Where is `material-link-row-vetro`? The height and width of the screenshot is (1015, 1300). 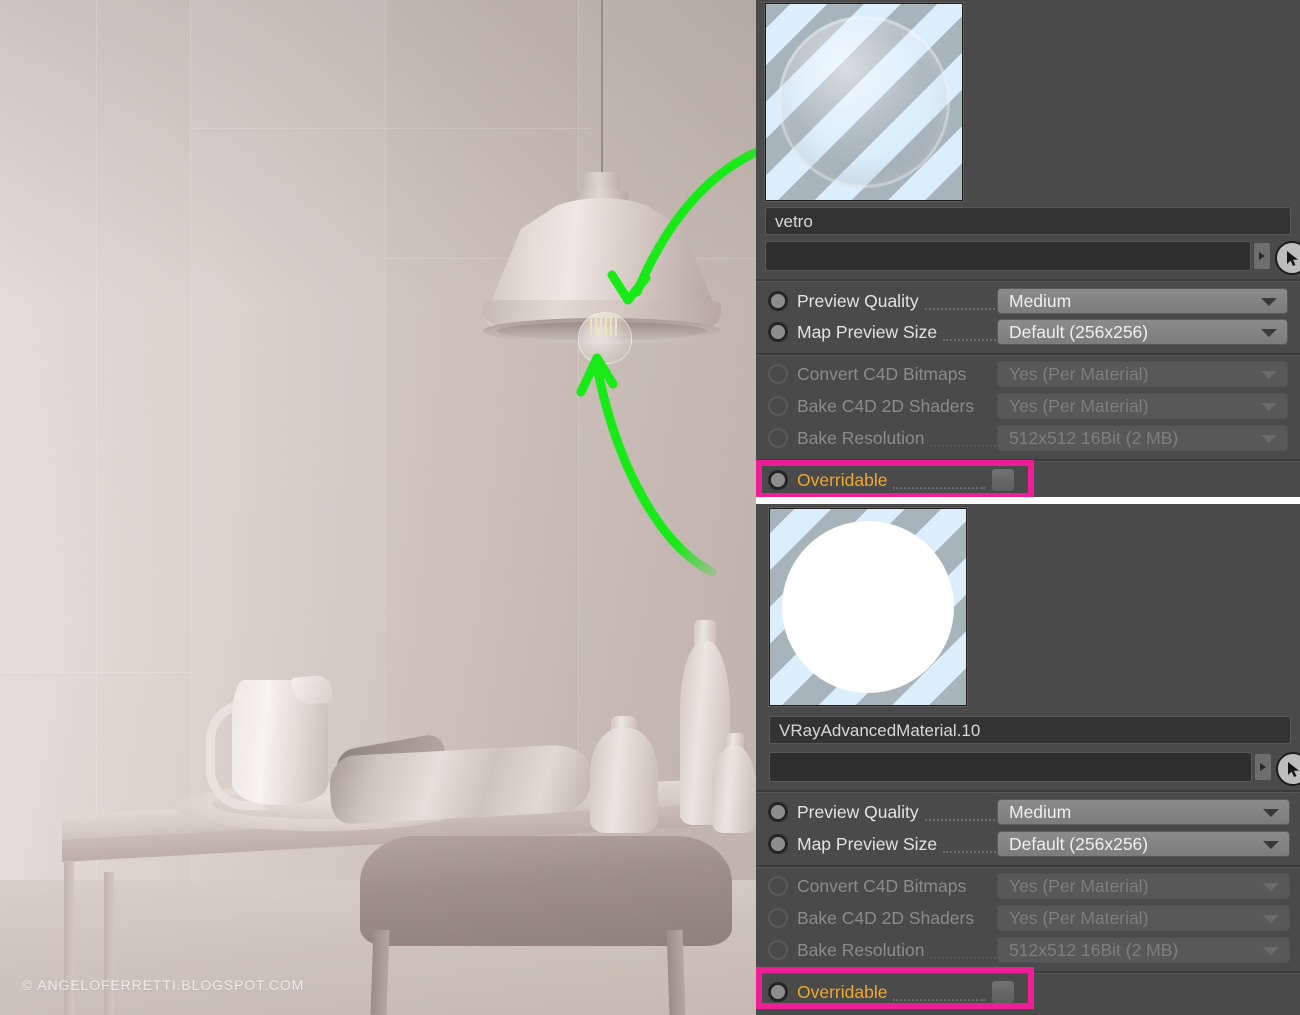
material-link-row-vetro is located at coordinates (1032, 258).